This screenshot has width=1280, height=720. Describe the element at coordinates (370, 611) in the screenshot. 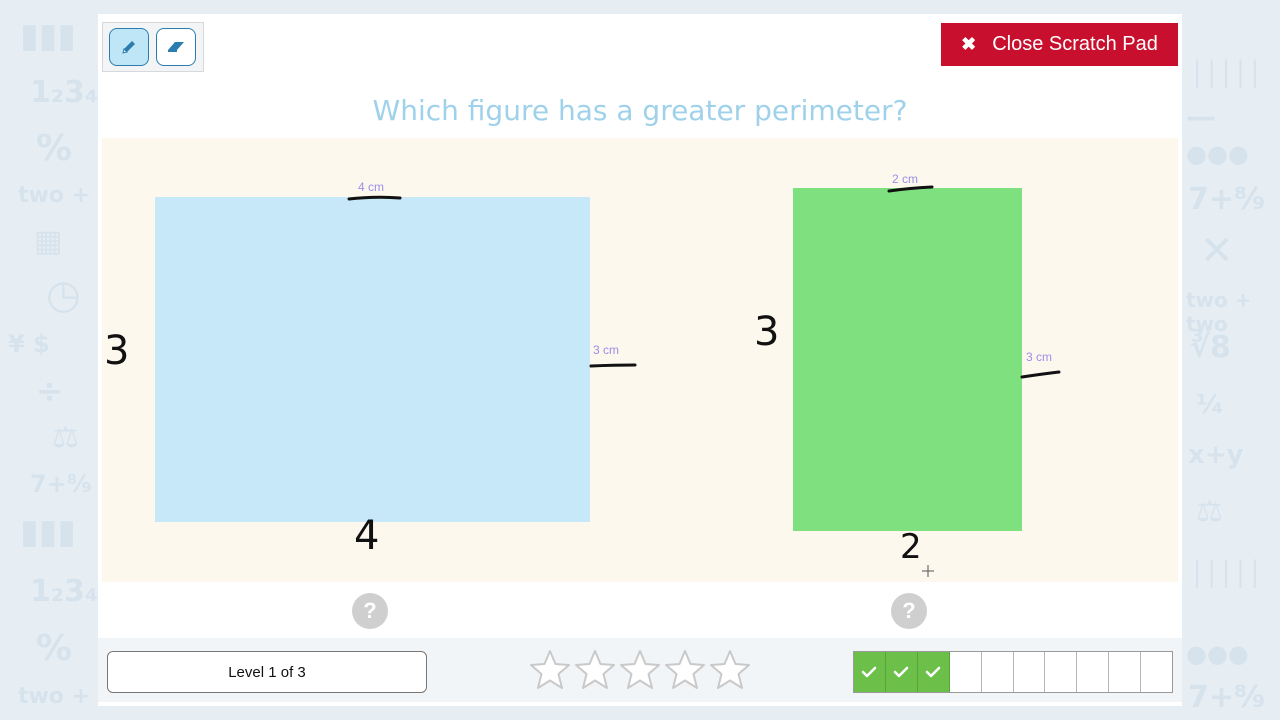

I see `figure-a-help-button: ?` at that location.